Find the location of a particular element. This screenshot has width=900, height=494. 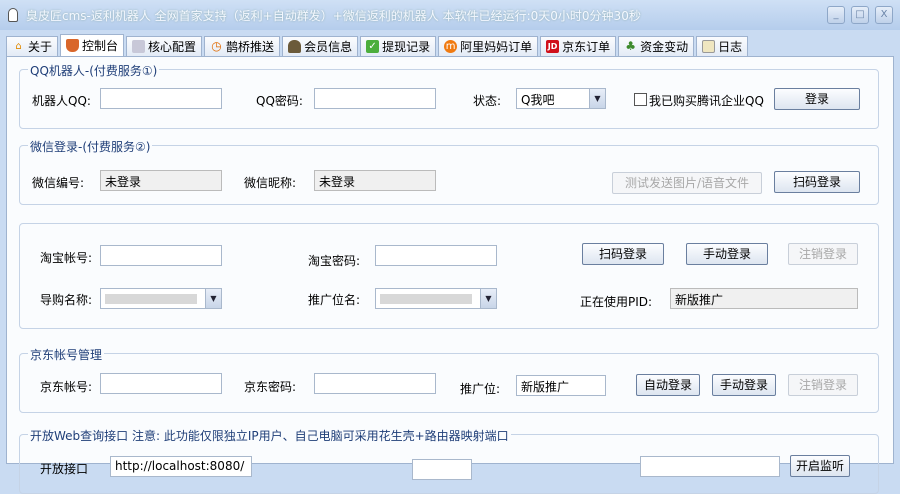

jd-account-label: 京东帐号: is located at coordinates (66, 387).